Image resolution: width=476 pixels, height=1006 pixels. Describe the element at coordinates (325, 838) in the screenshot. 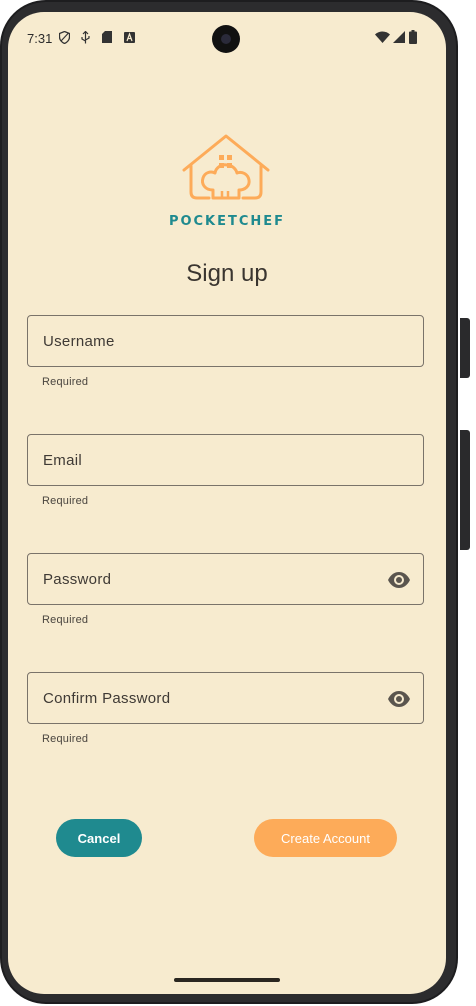

I see `create-account-button: Create Account` at that location.